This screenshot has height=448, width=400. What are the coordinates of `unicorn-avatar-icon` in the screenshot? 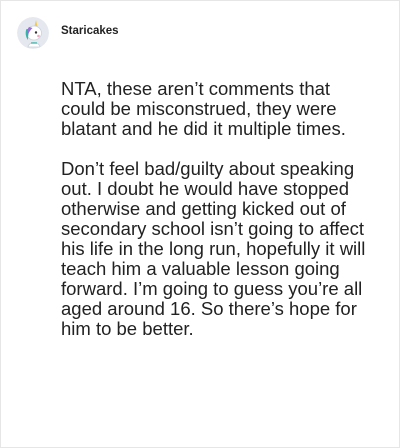 It's located at (33, 33).